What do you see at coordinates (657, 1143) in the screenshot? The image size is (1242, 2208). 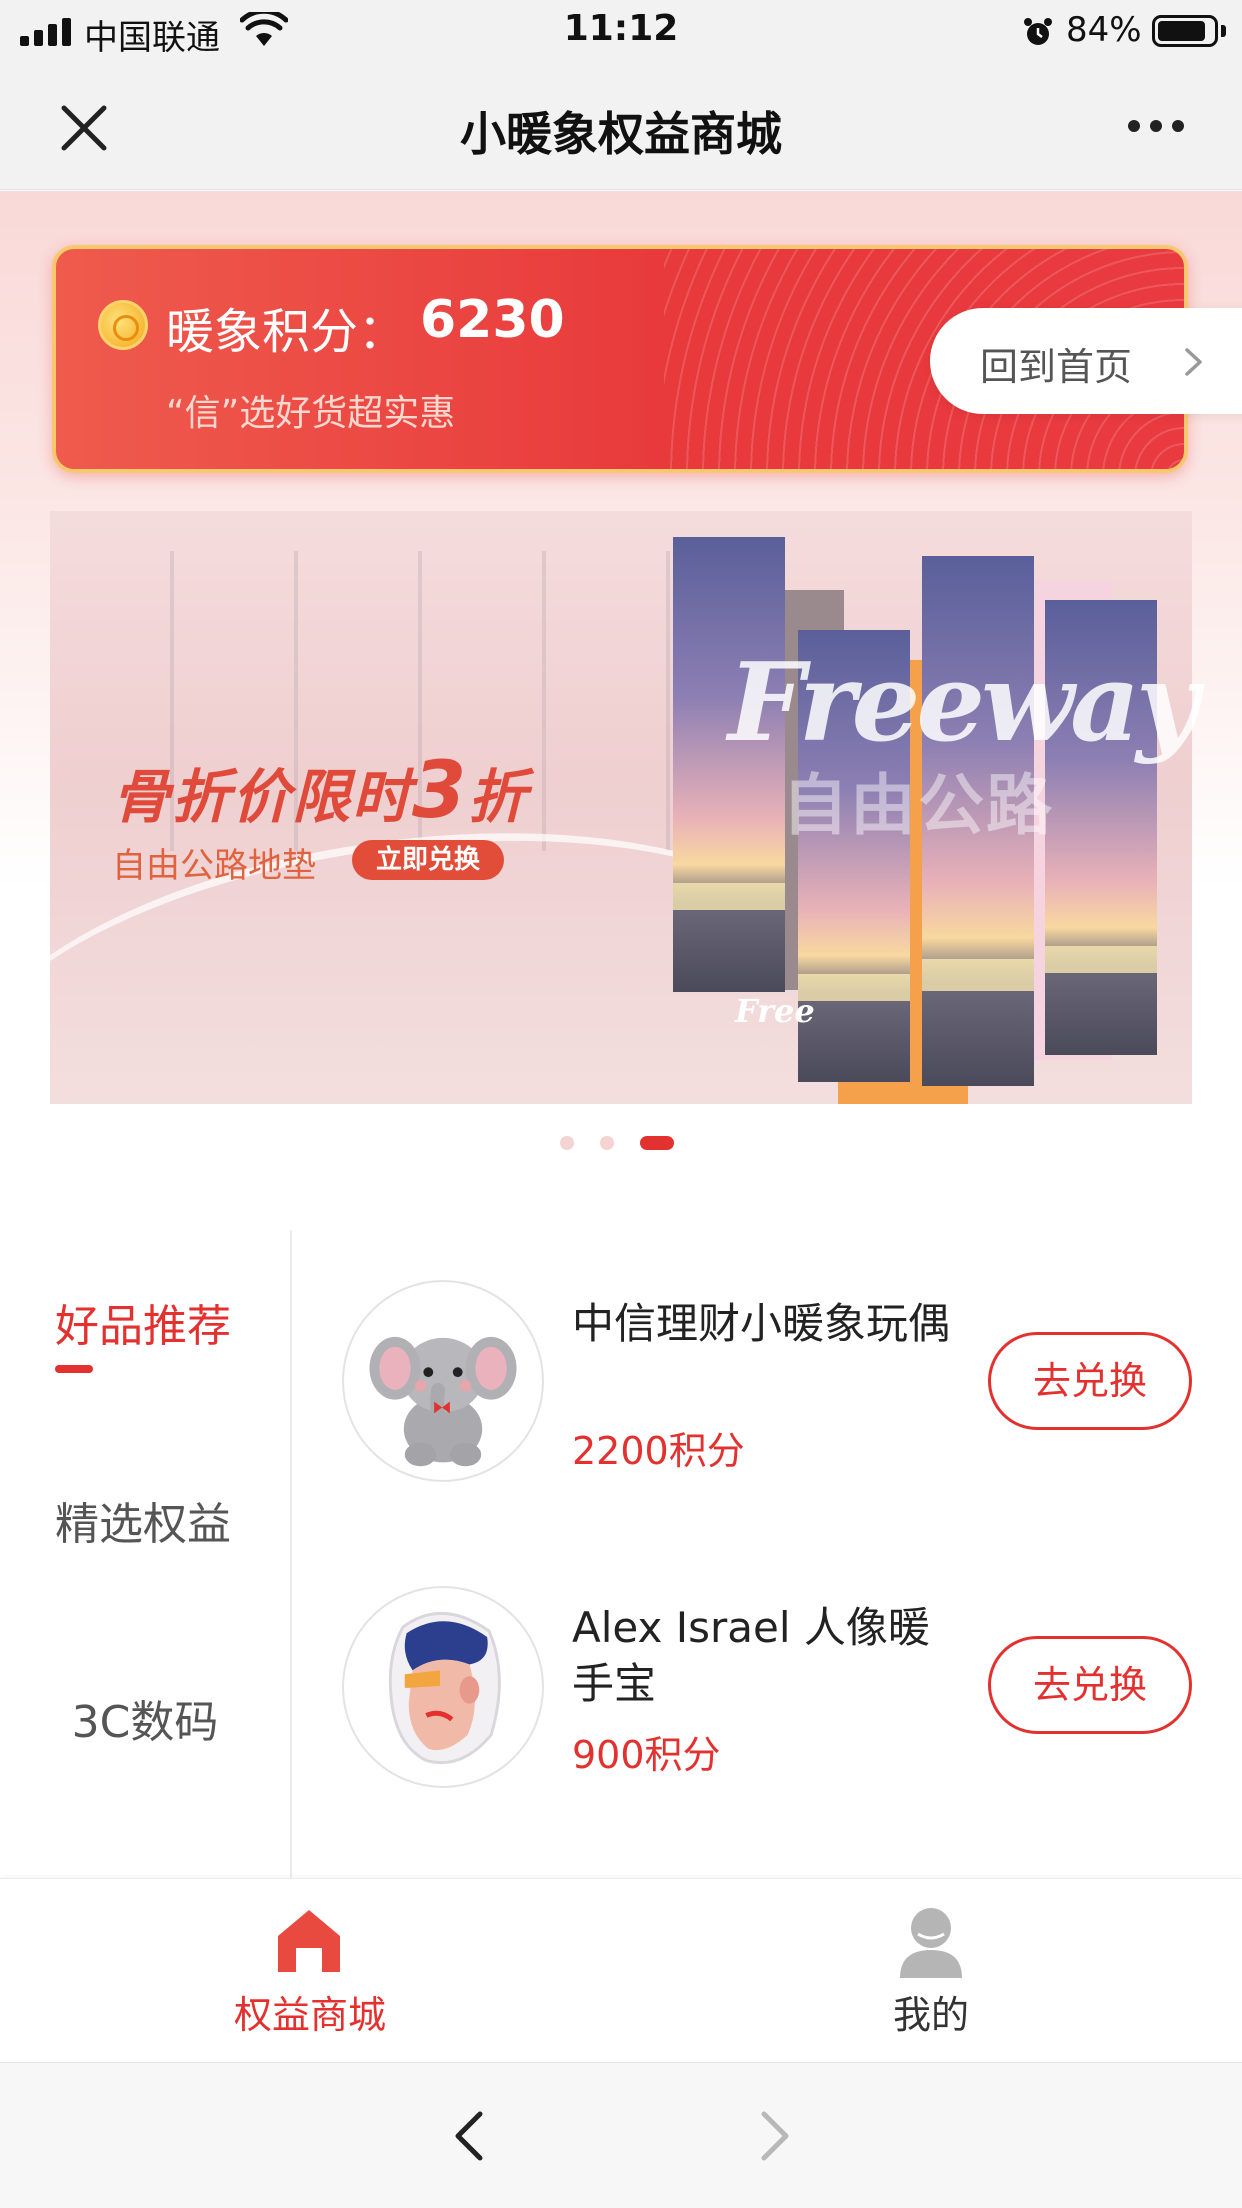 I see `carousel-dot-active` at bounding box center [657, 1143].